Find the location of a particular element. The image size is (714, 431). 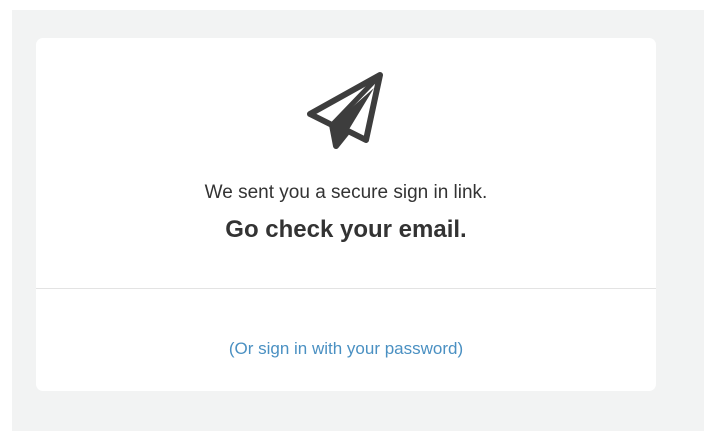

alt-link-row: (Or sign in with your password) is located at coordinates (346, 349).